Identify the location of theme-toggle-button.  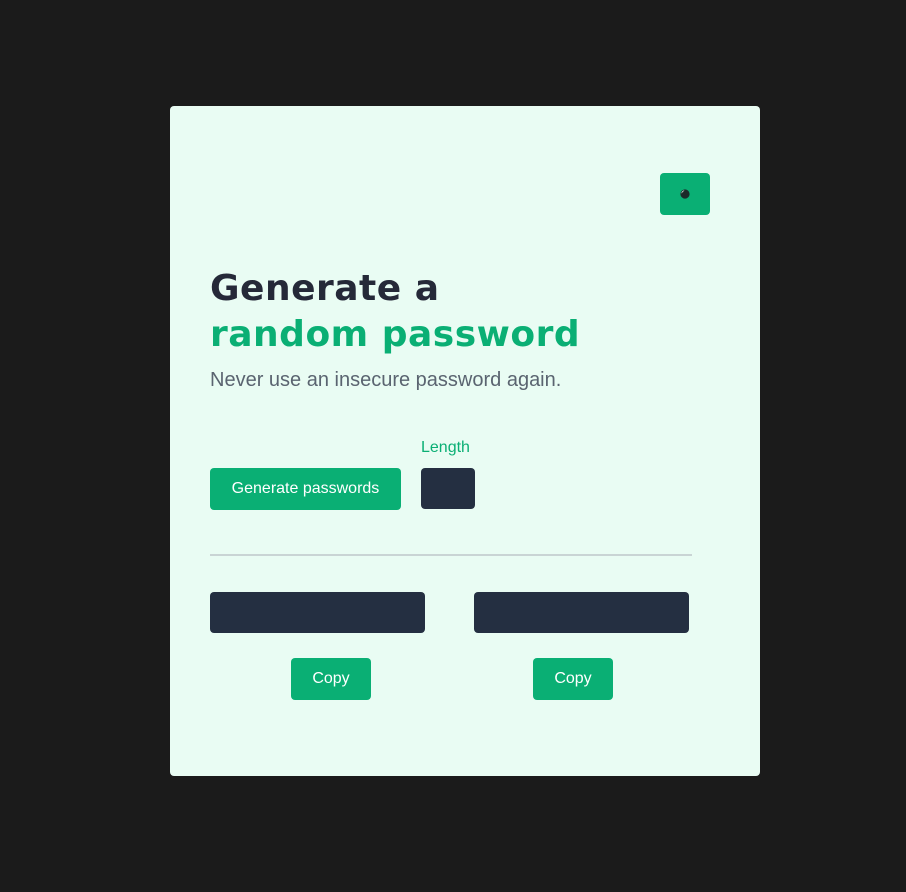
(685, 194).